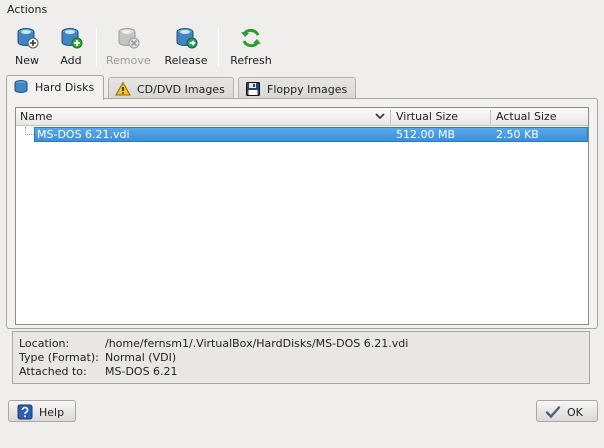 This screenshot has width=604, height=448. I want to click on refresh-icon, so click(251, 38).